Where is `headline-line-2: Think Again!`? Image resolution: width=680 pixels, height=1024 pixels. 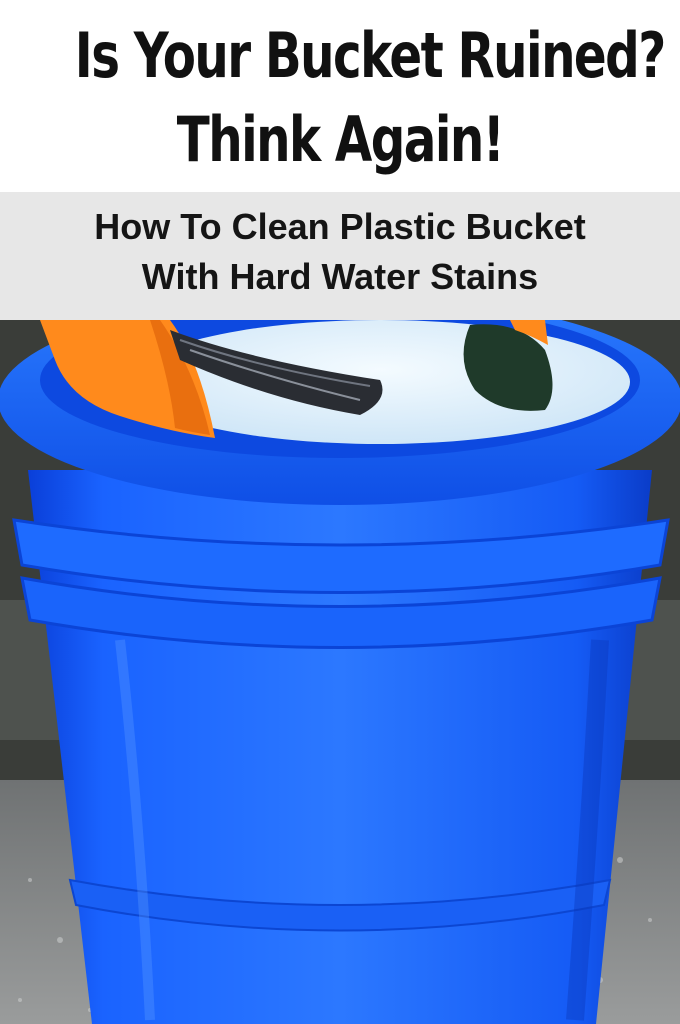
headline-line-2: Think Again! is located at coordinates (340, 139).